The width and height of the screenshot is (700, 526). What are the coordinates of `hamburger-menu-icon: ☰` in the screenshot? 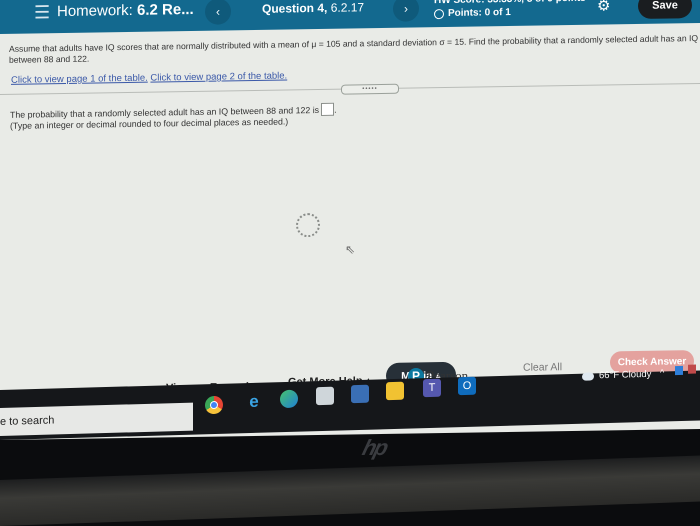 It's located at (42, 12).